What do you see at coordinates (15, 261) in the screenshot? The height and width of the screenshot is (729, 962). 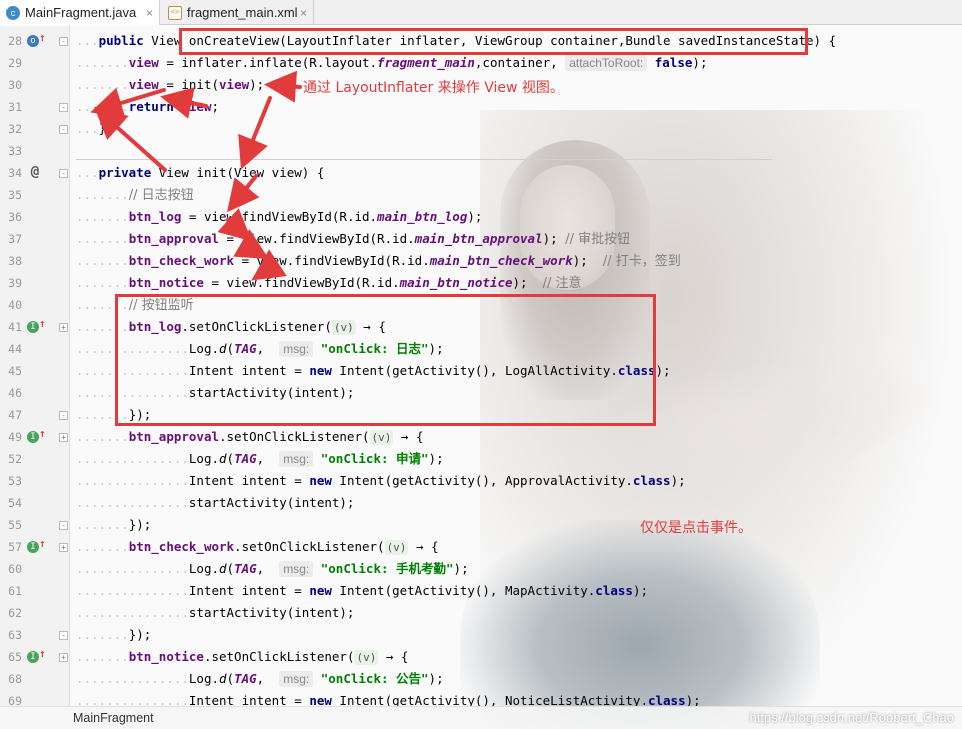 I see `line-number: 38` at bounding box center [15, 261].